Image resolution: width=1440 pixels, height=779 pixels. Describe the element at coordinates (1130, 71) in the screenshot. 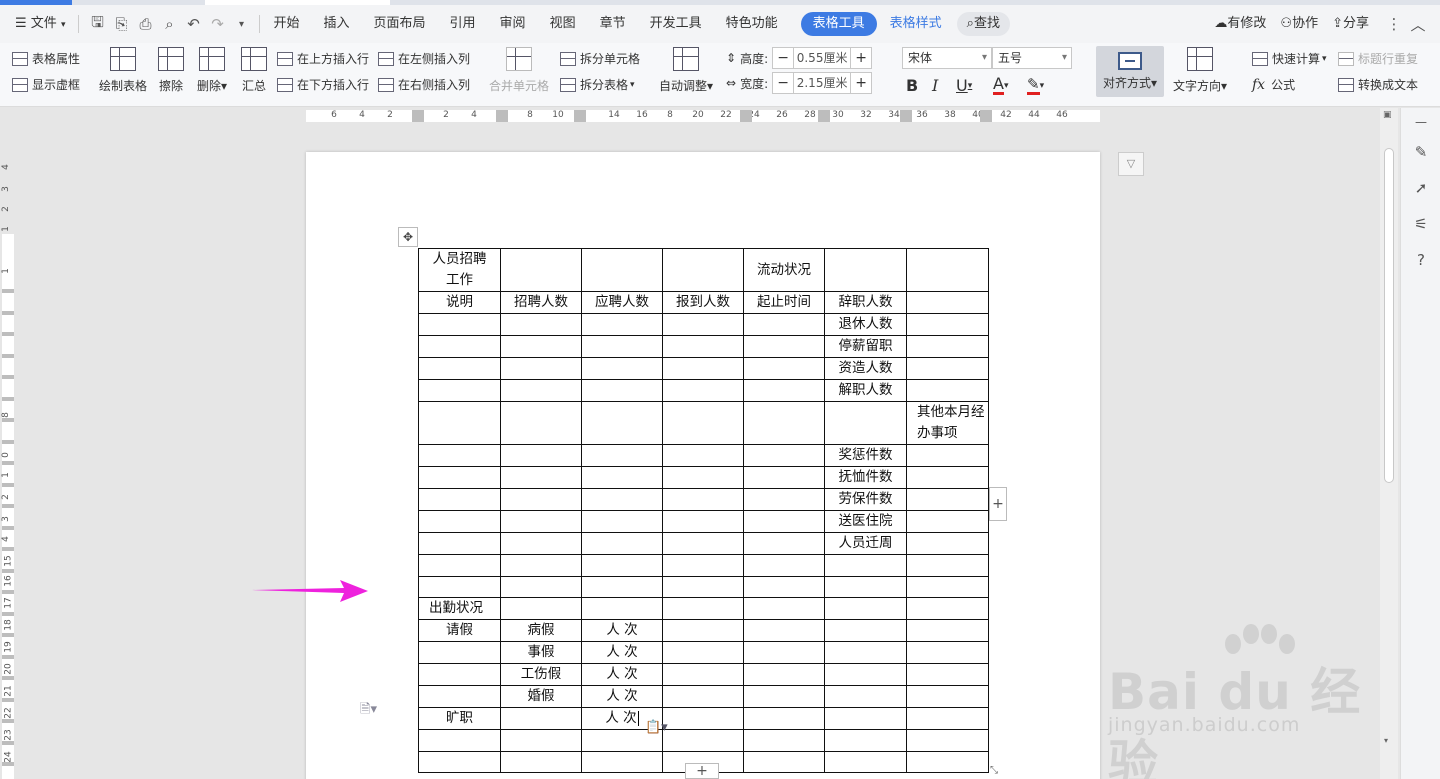

I see `alignment-button: 对齐方式▾` at that location.